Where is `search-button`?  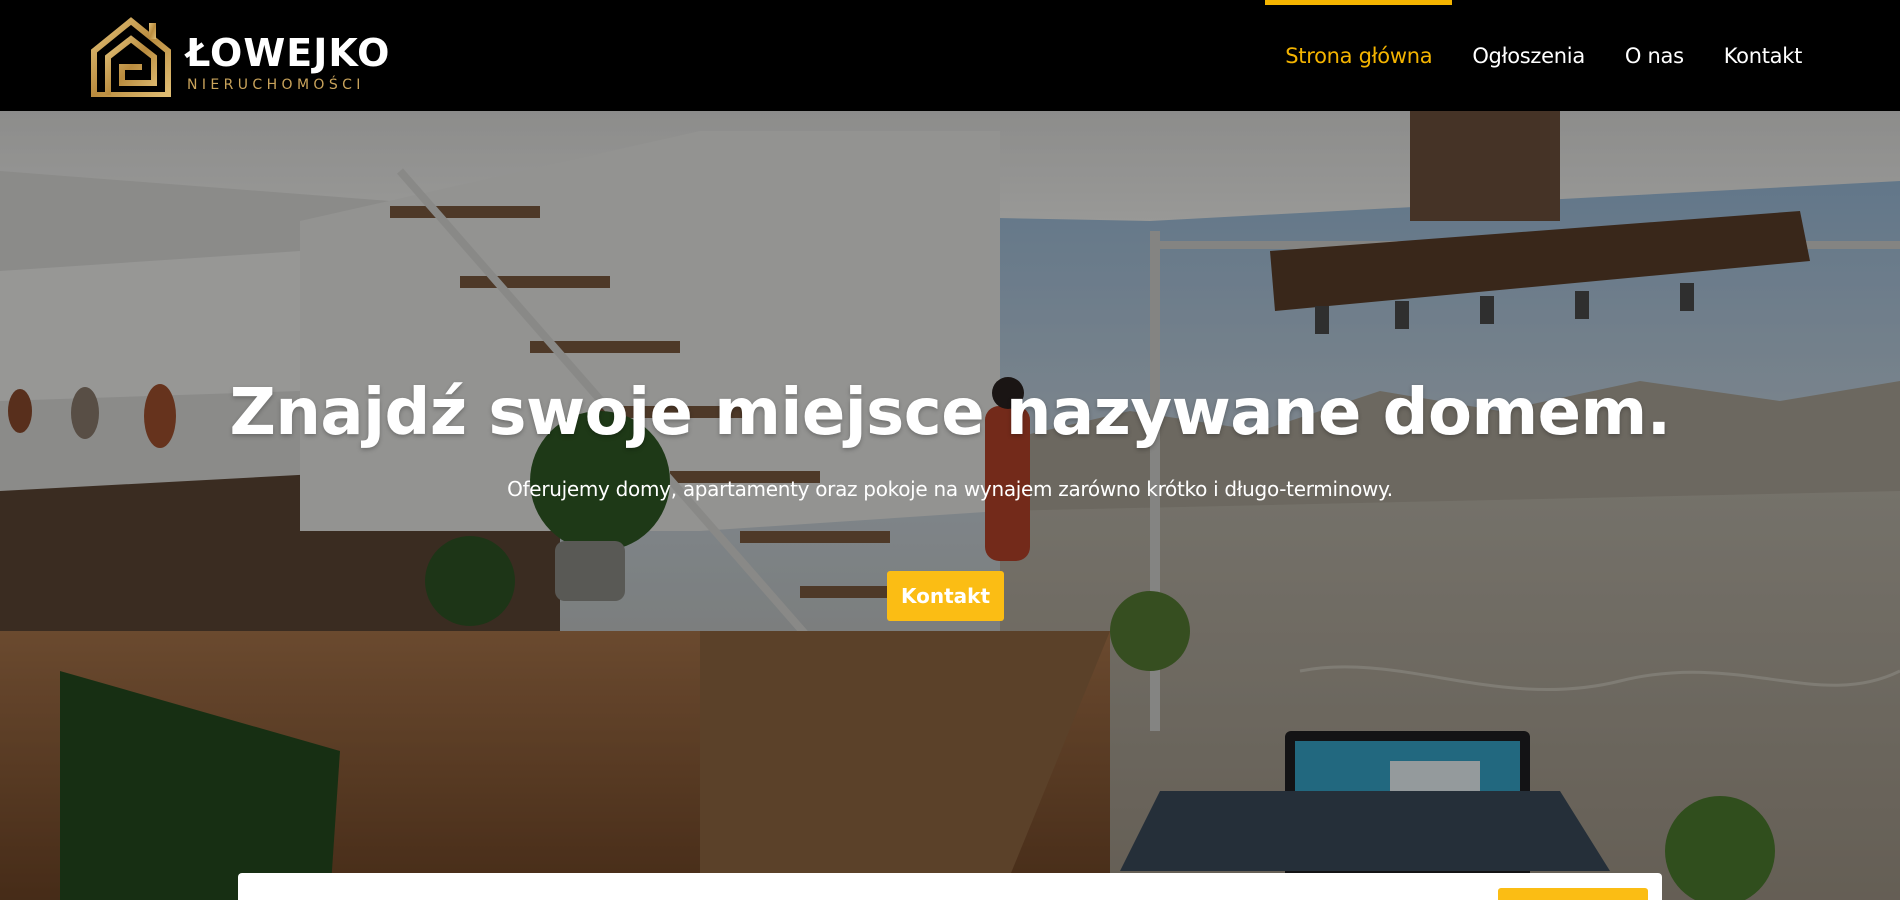 search-button is located at coordinates (1573, 894).